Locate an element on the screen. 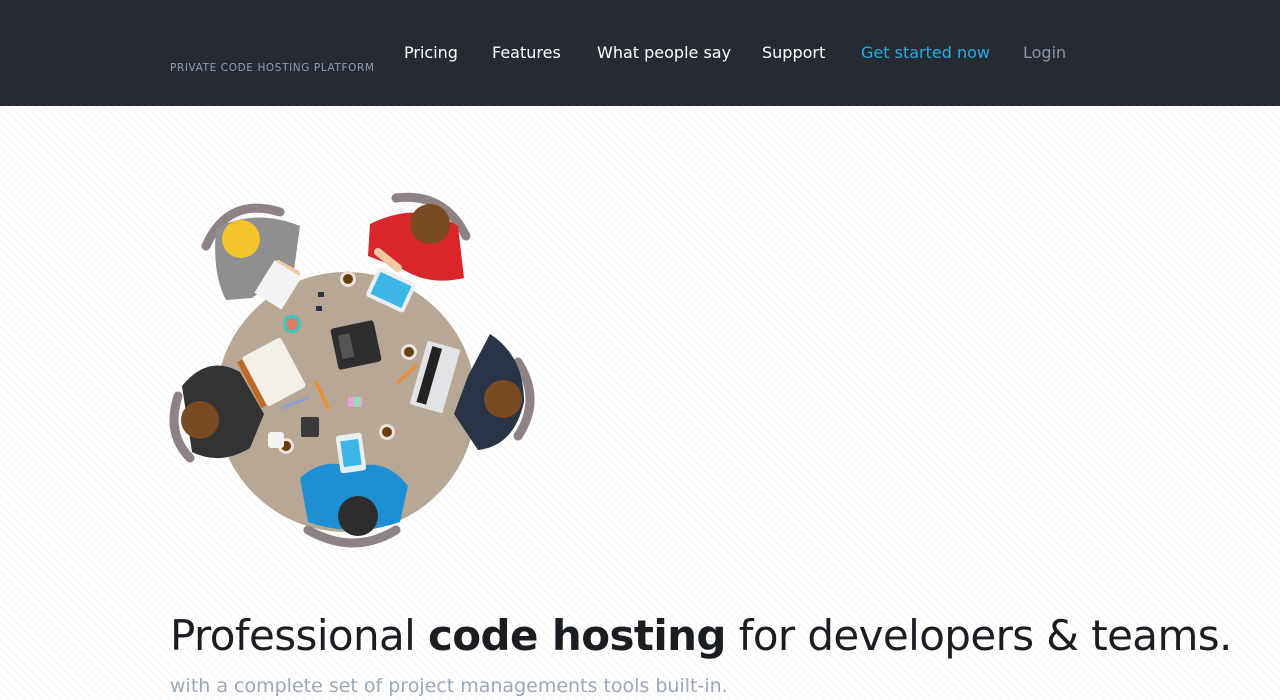 This screenshot has width=1280, height=700. headline-part-2: for developers & teams. is located at coordinates (979, 635).